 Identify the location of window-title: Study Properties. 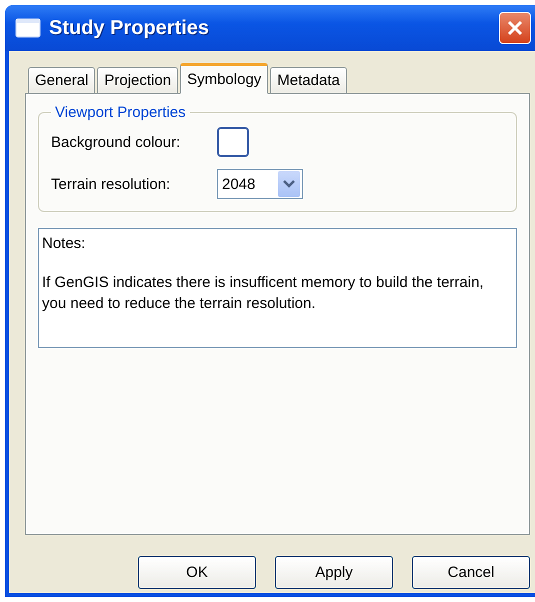
(129, 28).